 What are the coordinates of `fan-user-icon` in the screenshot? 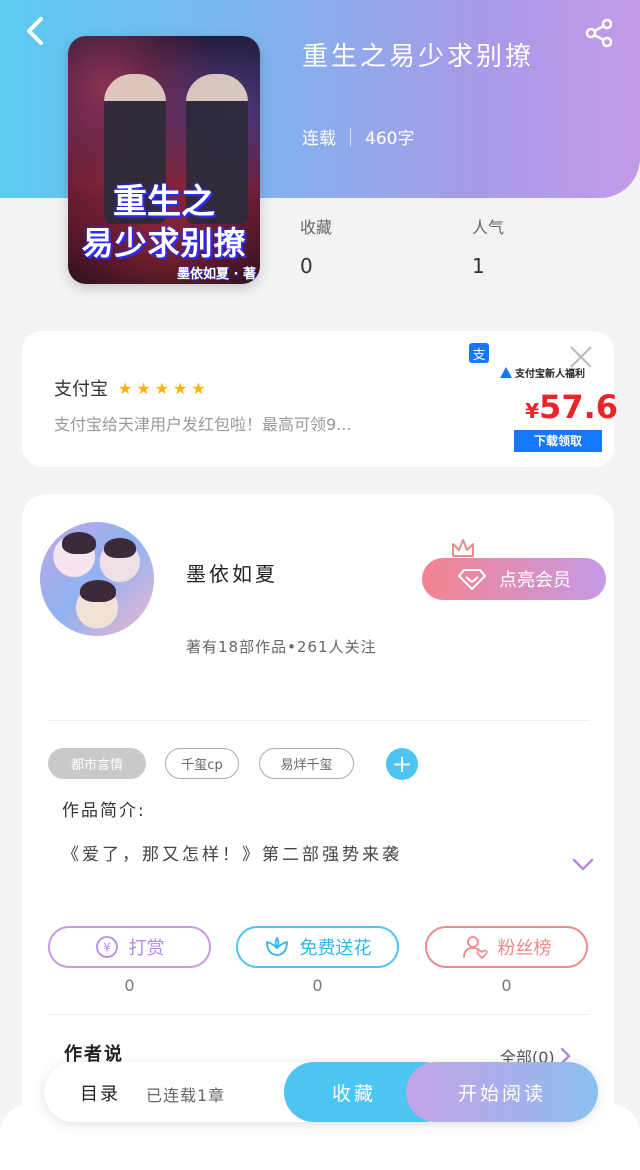 It's located at (474, 947).